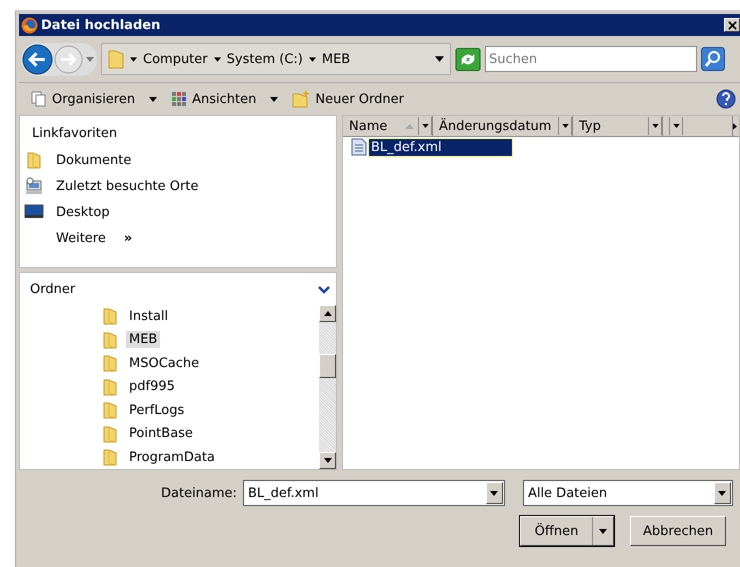 This screenshot has height=567, width=740. What do you see at coordinates (29, 25) in the screenshot?
I see `fox-globe-icon` at bounding box center [29, 25].